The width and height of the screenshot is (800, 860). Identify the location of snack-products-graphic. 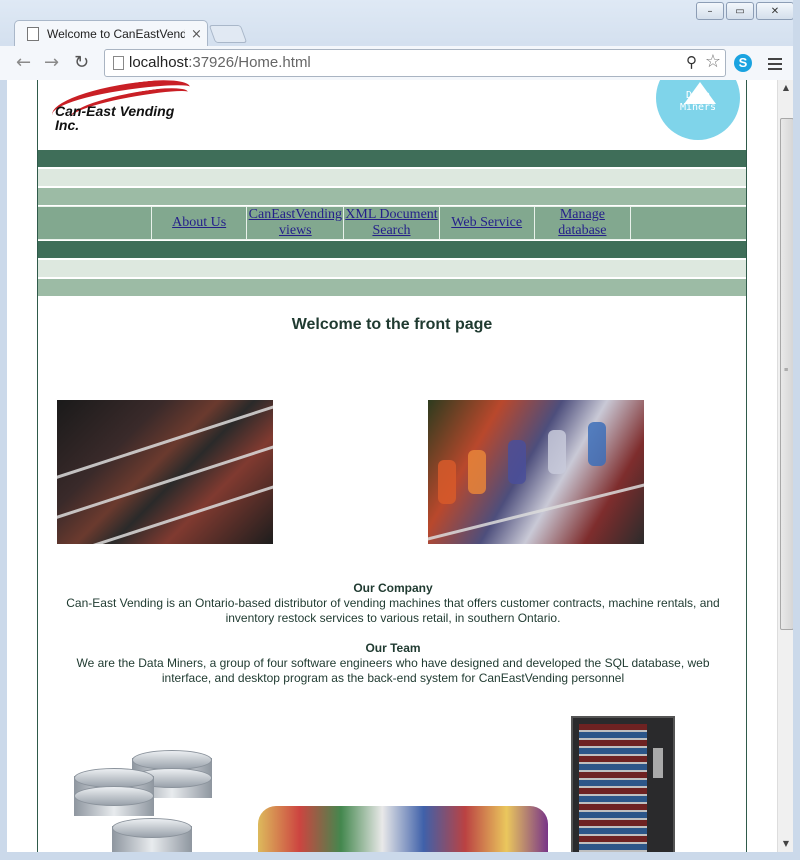
(403, 829).